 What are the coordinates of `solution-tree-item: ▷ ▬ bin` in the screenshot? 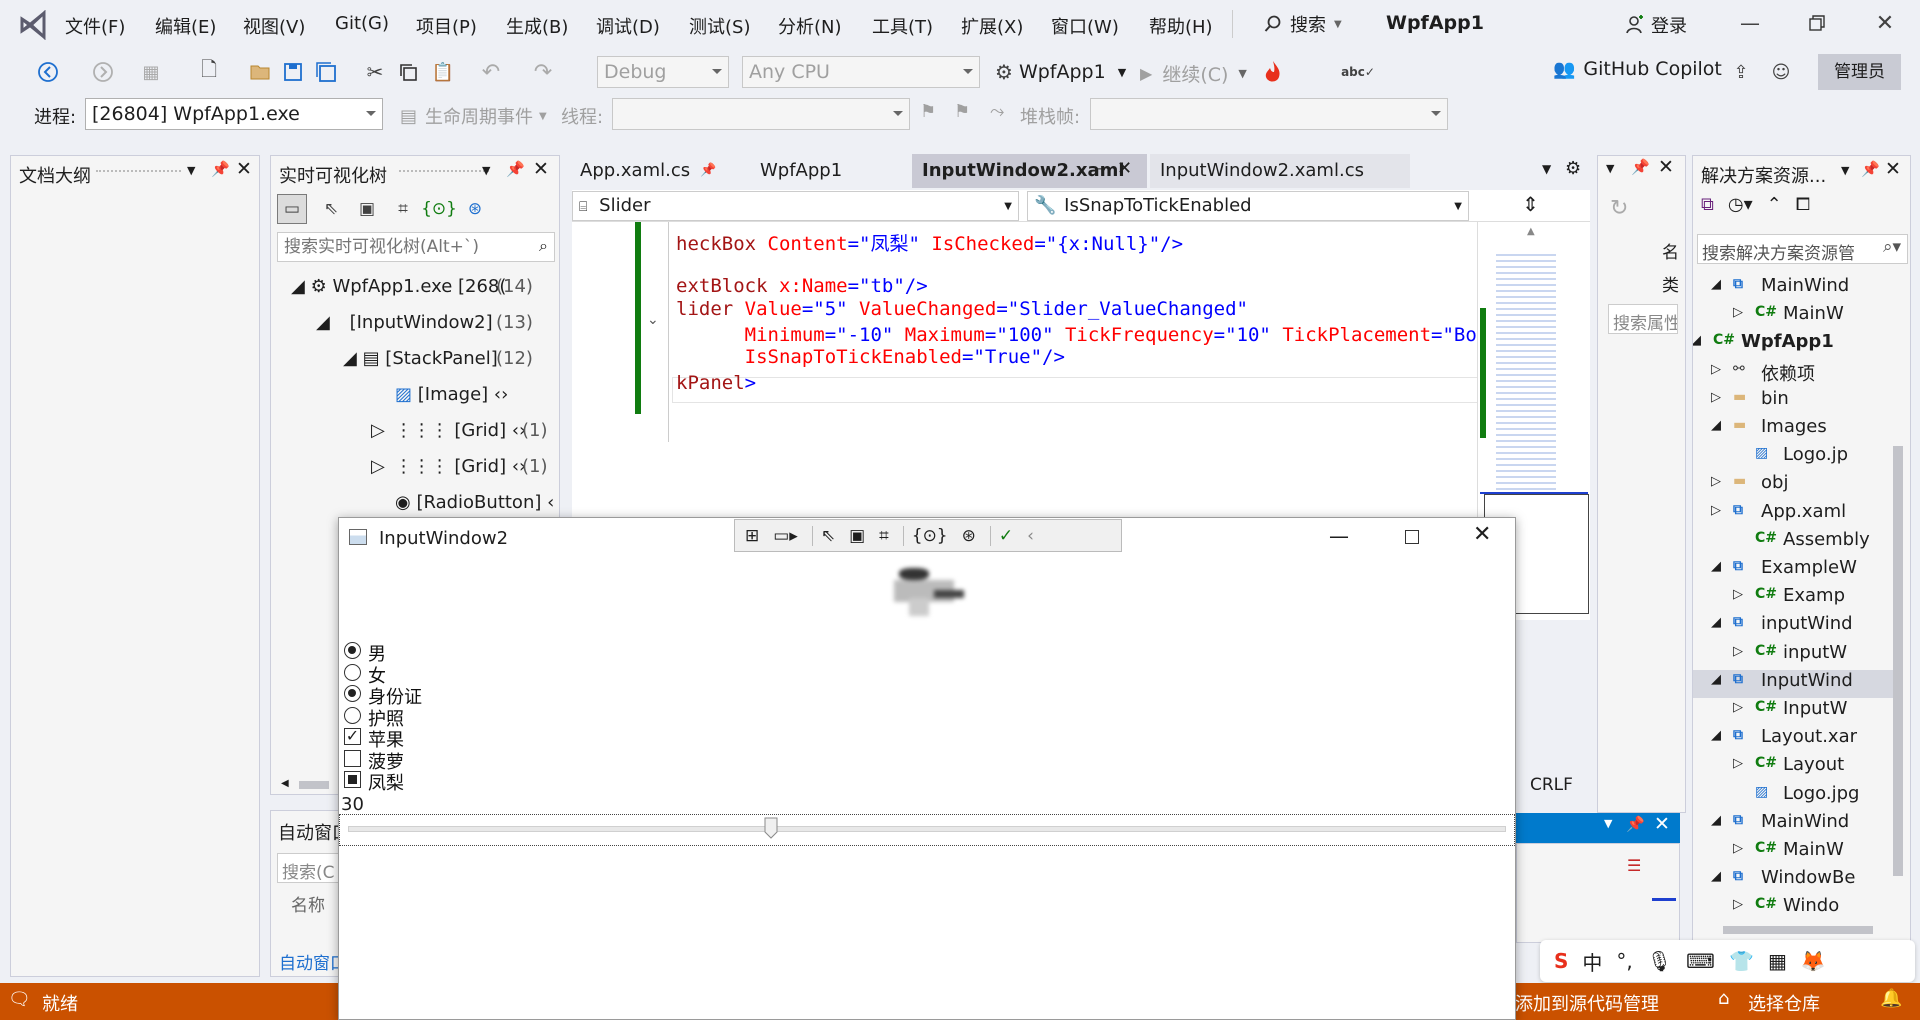 It's located at (1793, 402).